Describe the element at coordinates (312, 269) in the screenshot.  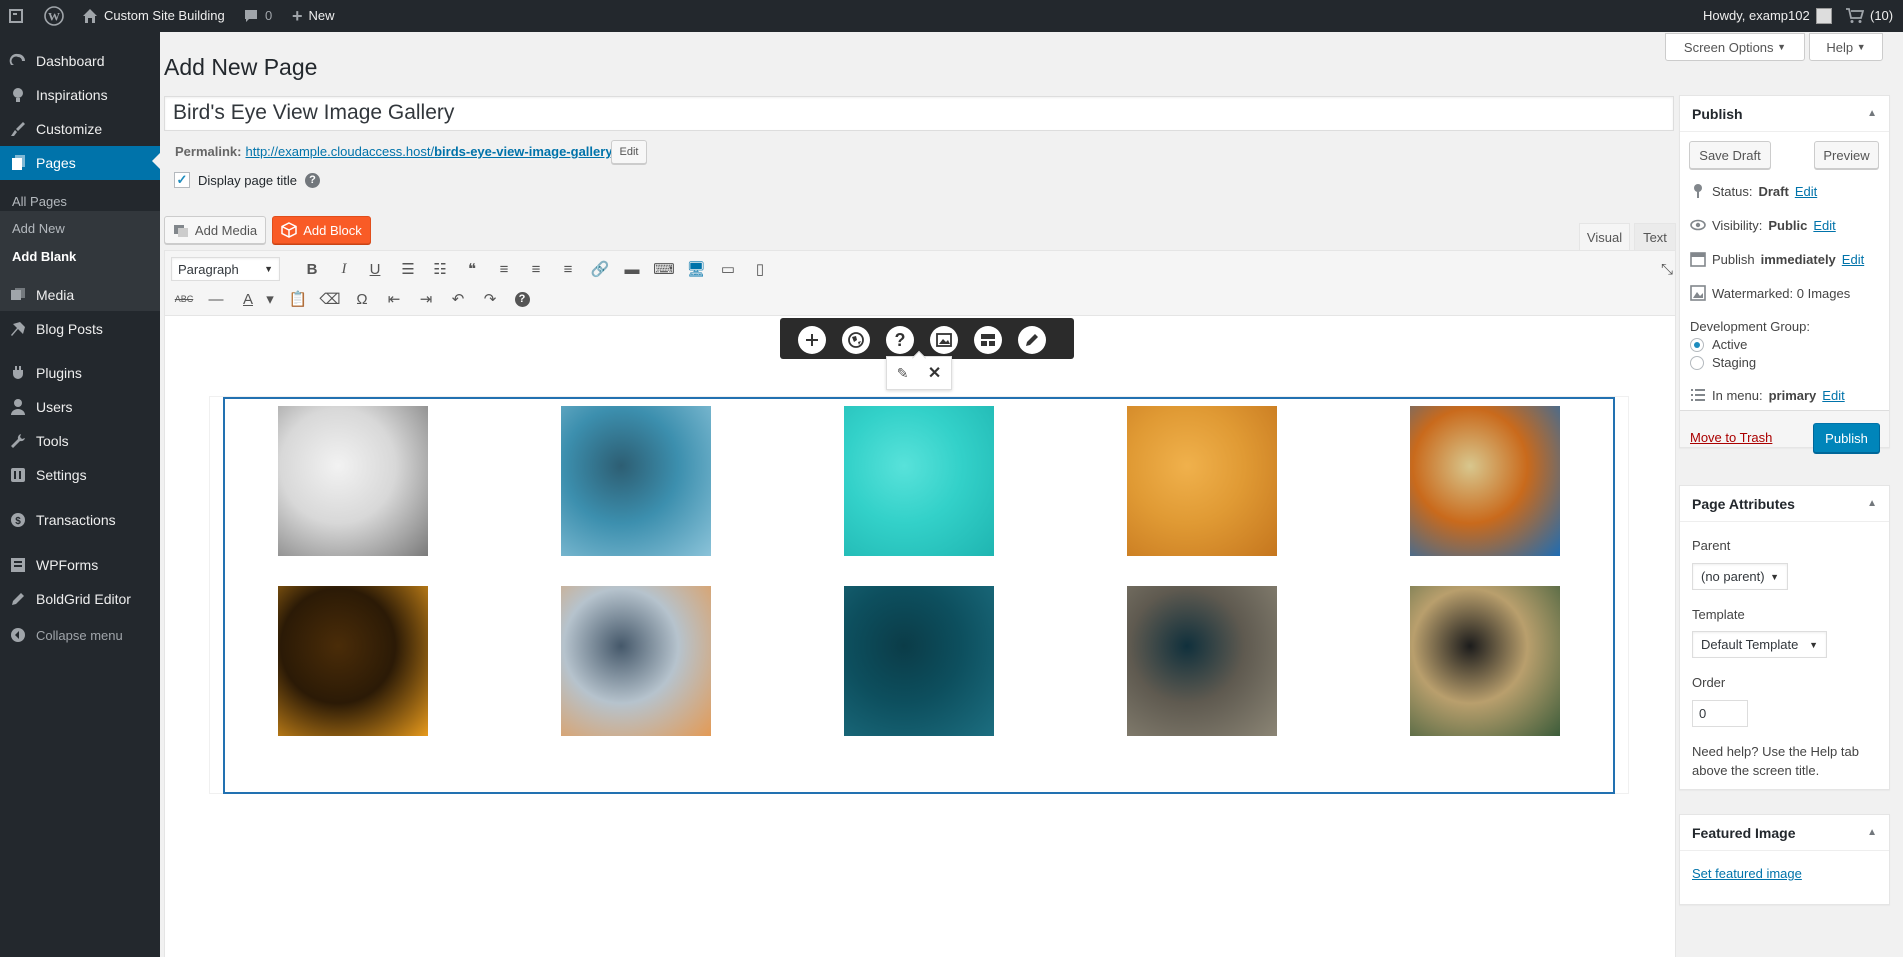
I see `bold-icon: B` at that location.